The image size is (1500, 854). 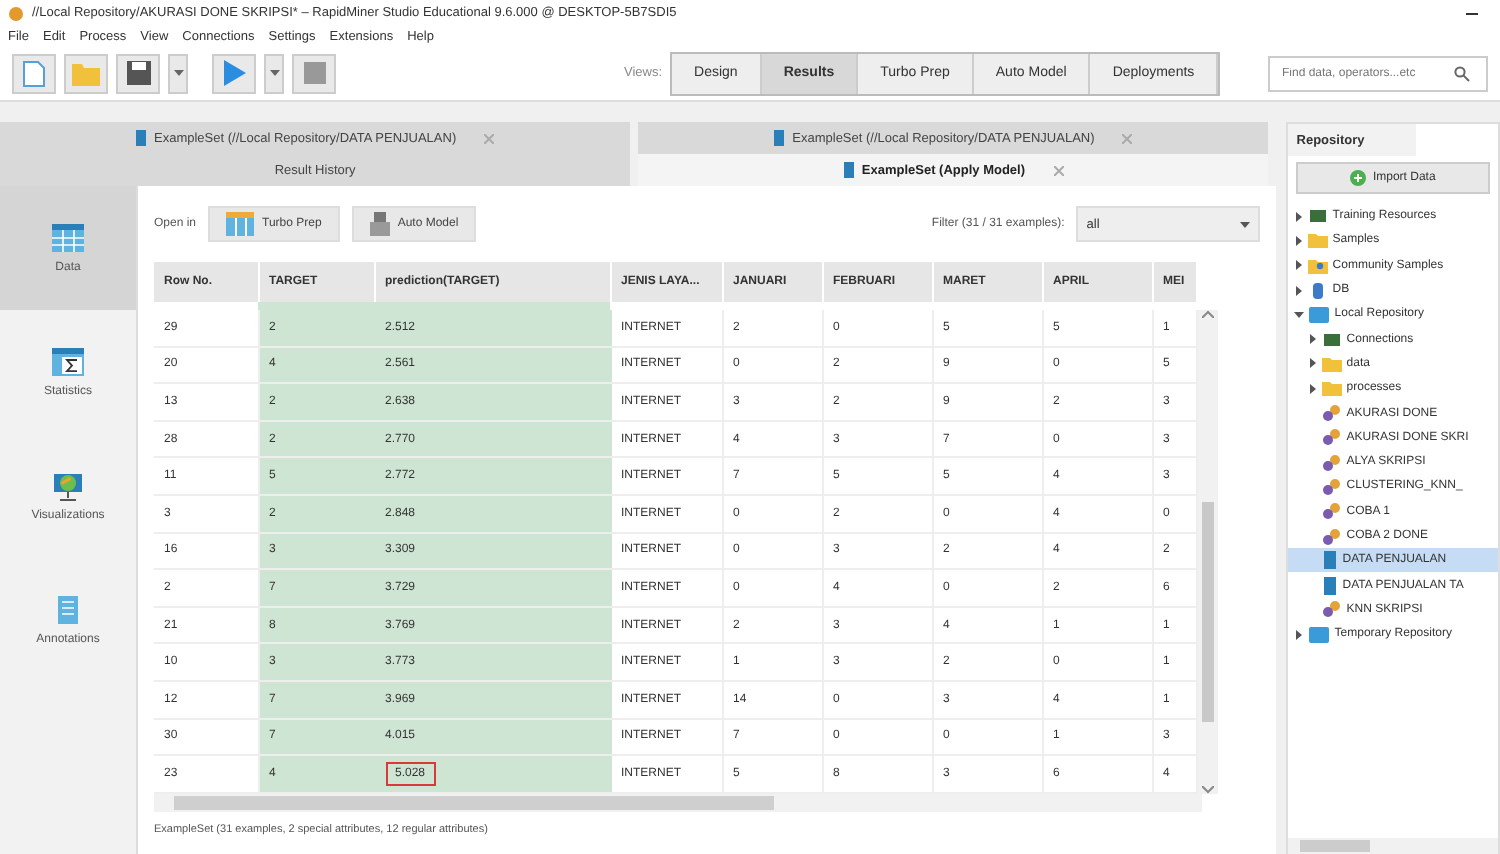 I want to click on save-icon, so click(x=138, y=73).